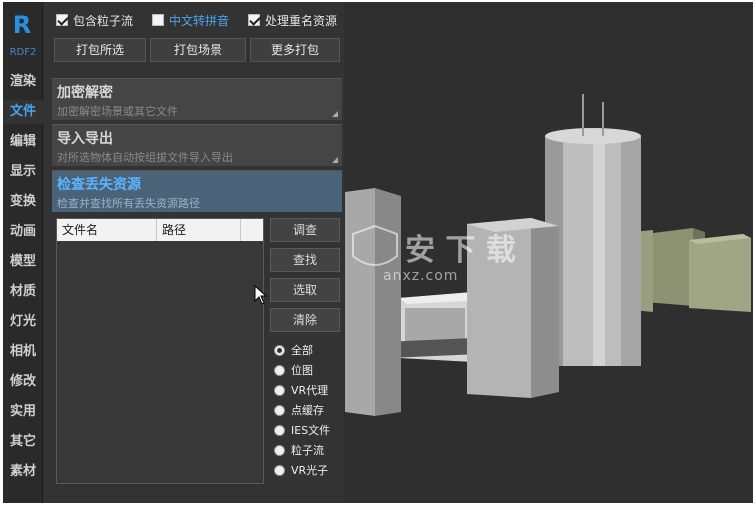 This screenshot has height=506, width=756. I want to click on filter-radio-all: 全部, so click(293, 350).